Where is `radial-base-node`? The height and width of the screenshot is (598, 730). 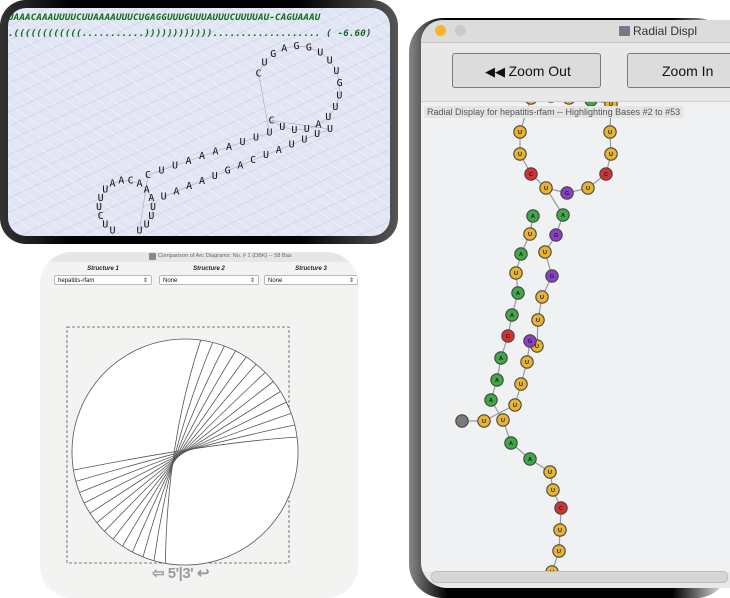 radial-base-node is located at coordinates (462, 421).